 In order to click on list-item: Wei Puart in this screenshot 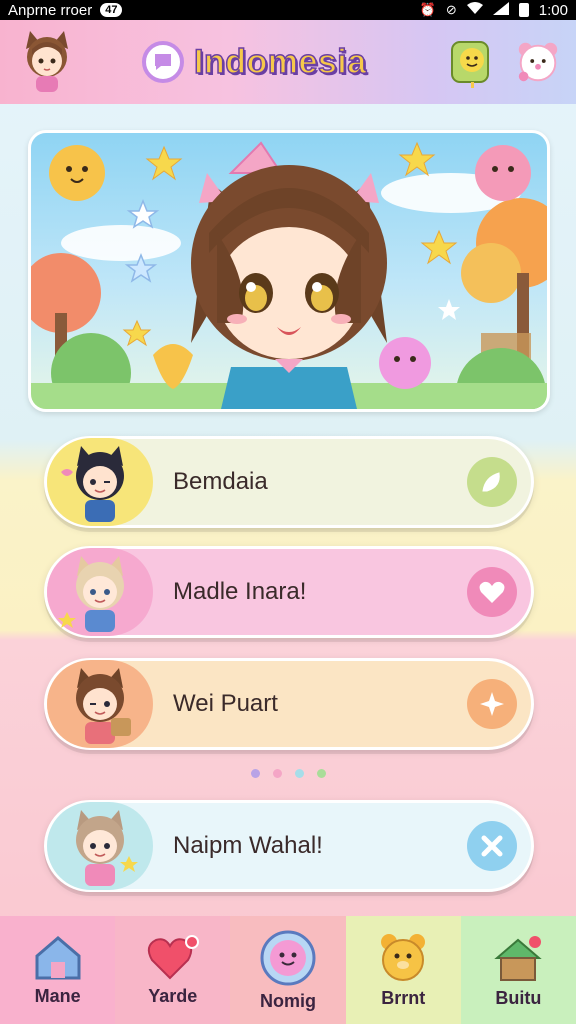, I will do `click(289, 704)`.